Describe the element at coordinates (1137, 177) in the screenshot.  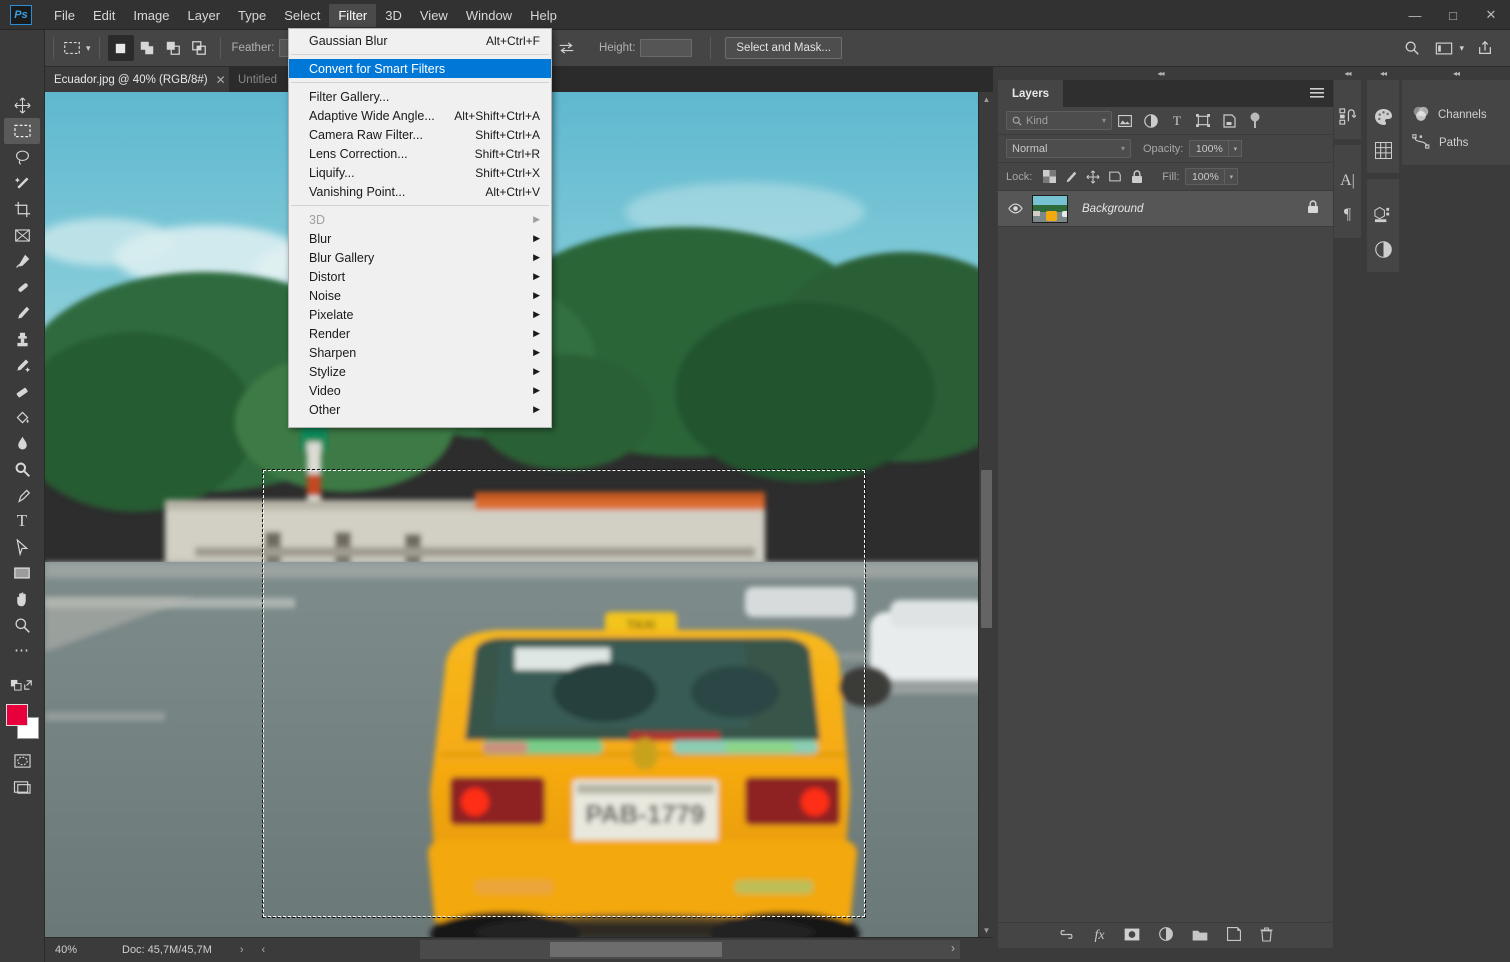
I see `lock-all-icon` at that location.